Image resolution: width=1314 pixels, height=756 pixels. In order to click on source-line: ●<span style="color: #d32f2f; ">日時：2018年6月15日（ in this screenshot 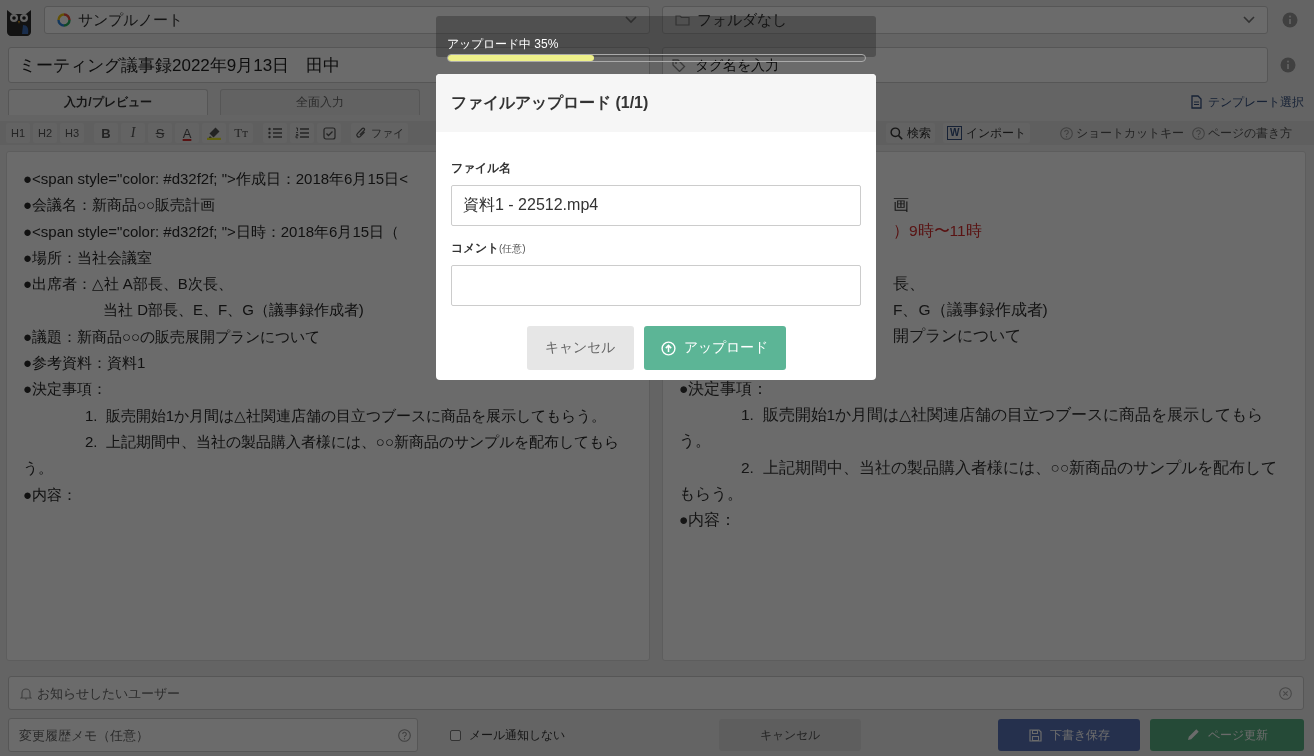, I will do `click(211, 231)`.